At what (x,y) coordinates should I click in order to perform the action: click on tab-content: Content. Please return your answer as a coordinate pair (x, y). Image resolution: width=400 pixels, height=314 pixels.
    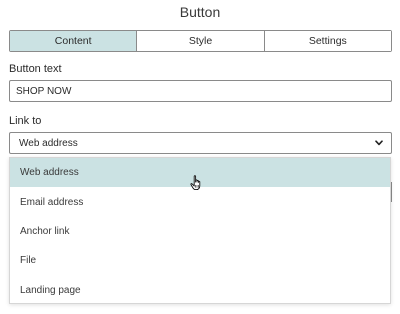
    Looking at the image, I should click on (73, 41).